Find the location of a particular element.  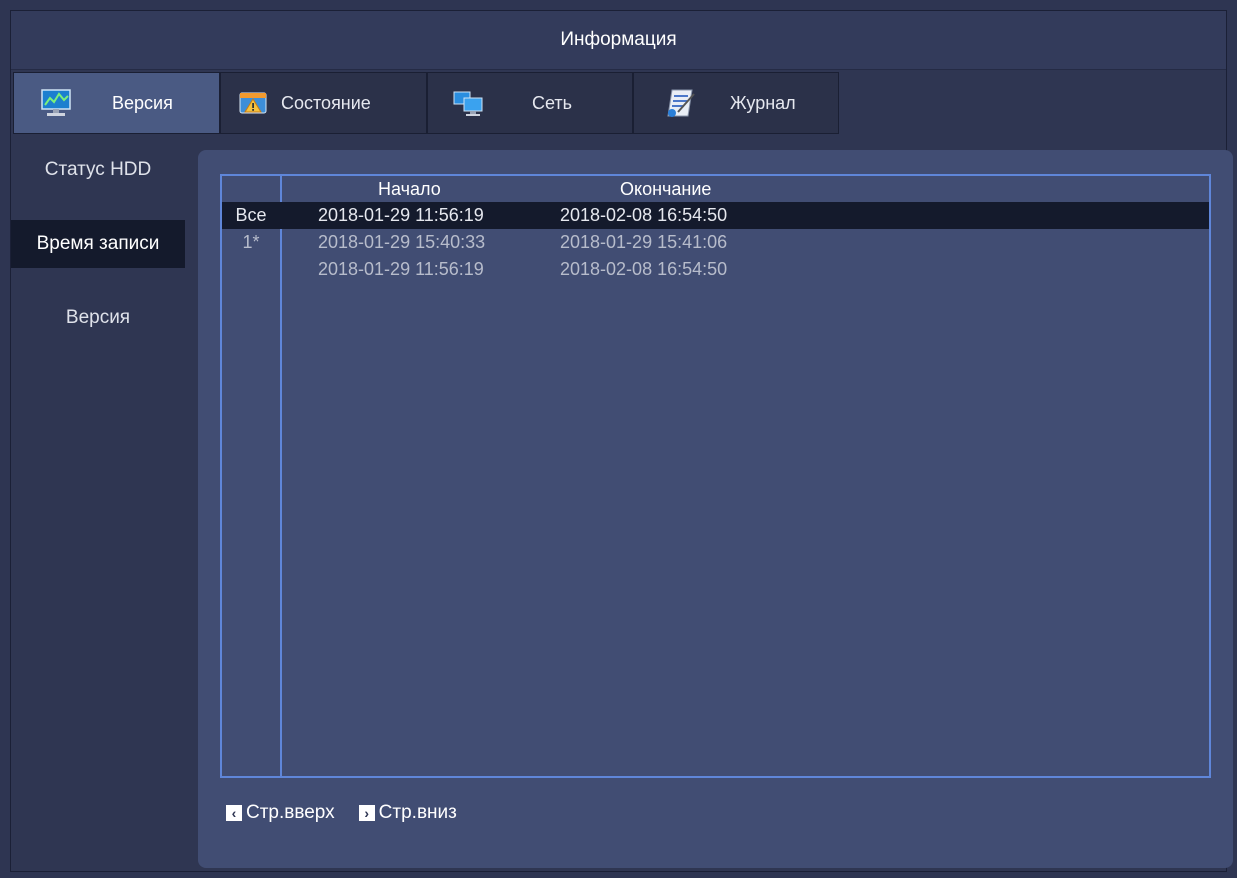

table-row: 2018-01-29 11:56:19 2018-02-08 16:54:50 is located at coordinates (715, 269).